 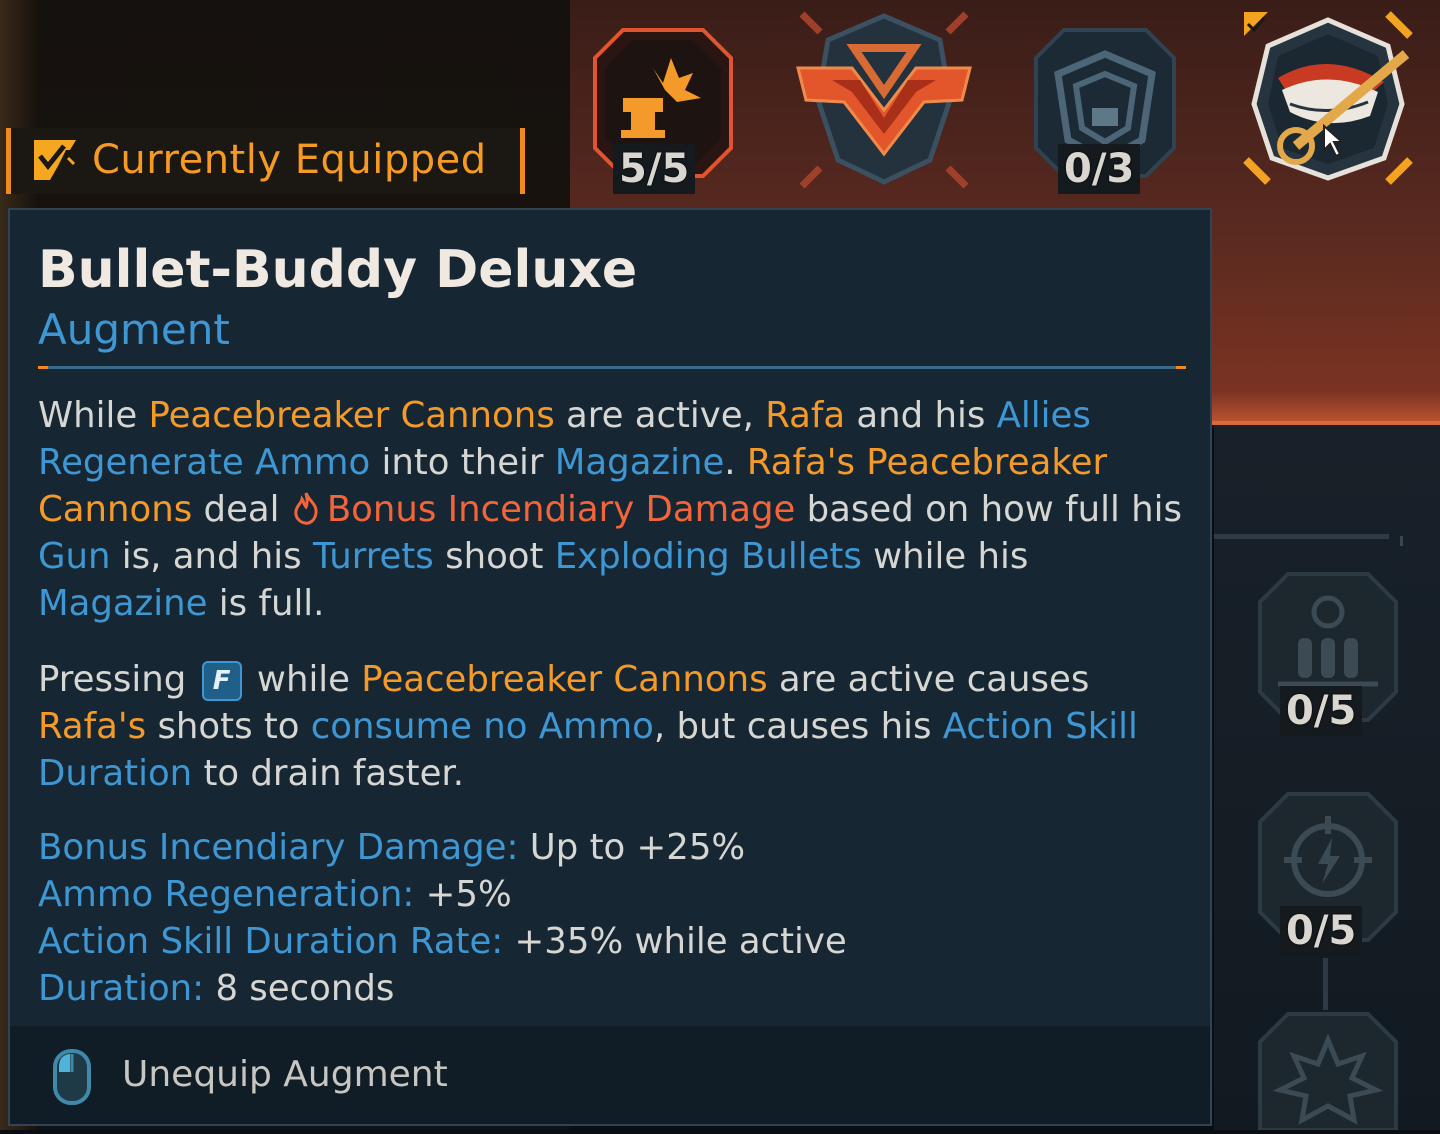 I want to click on stat-row: Bonus Incendiary Damage: Up to +25%, so click(x=618, y=847).